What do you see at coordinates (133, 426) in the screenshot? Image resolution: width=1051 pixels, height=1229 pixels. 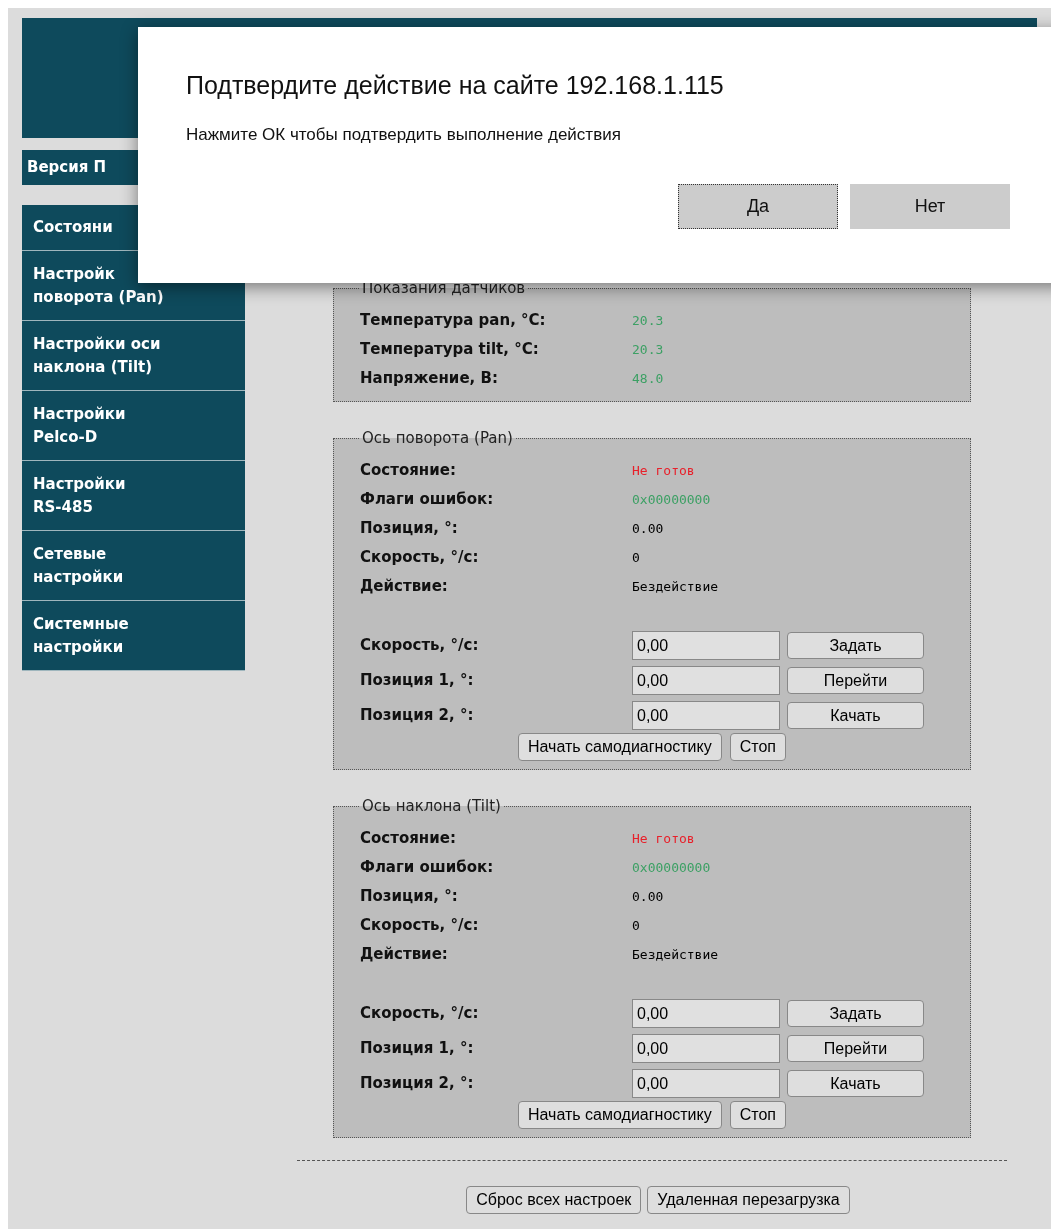 I see `sidebar-item: Настройки Pelco-D` at bounding box center [133, 426].